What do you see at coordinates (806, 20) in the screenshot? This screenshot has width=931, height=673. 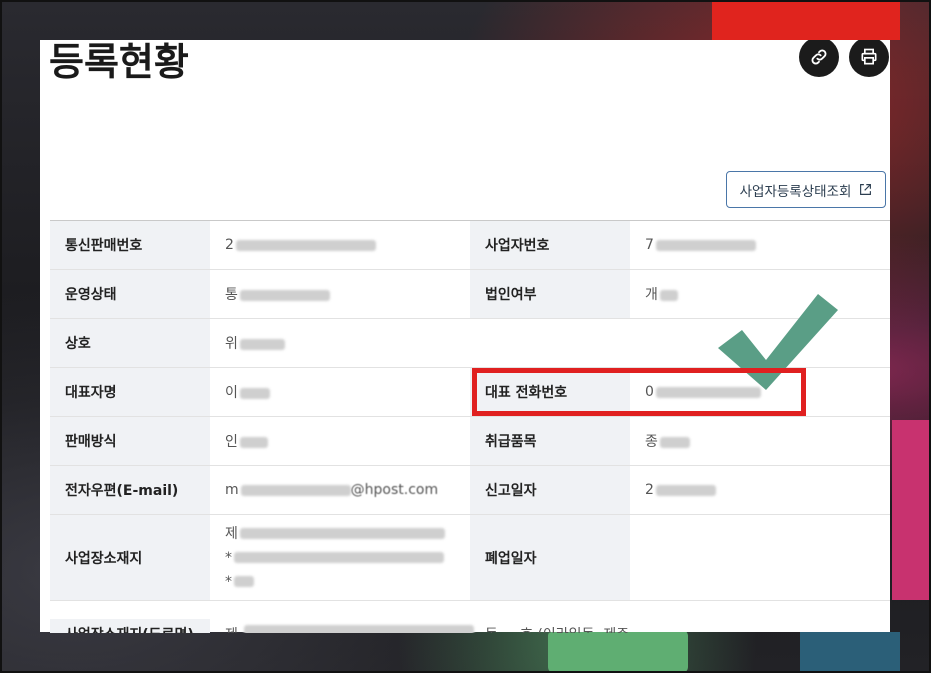 I see `background-red-sign` at bounding box center [806, 20].